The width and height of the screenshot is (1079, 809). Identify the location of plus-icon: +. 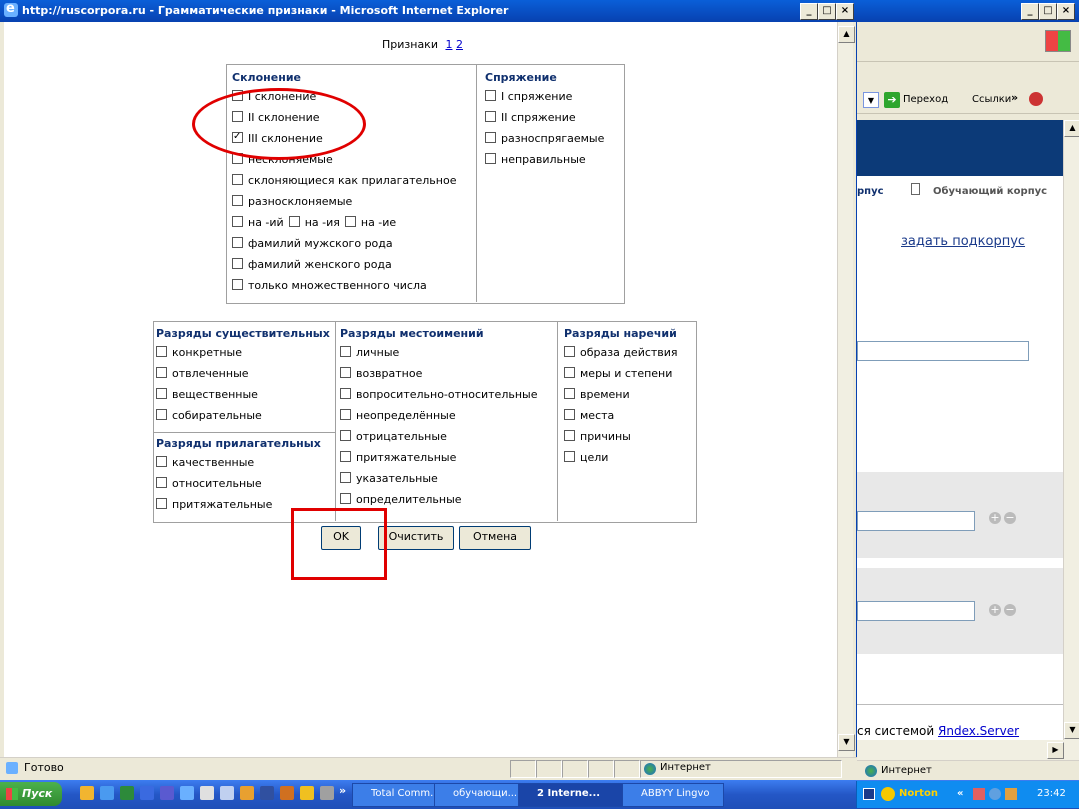
(995, 518).